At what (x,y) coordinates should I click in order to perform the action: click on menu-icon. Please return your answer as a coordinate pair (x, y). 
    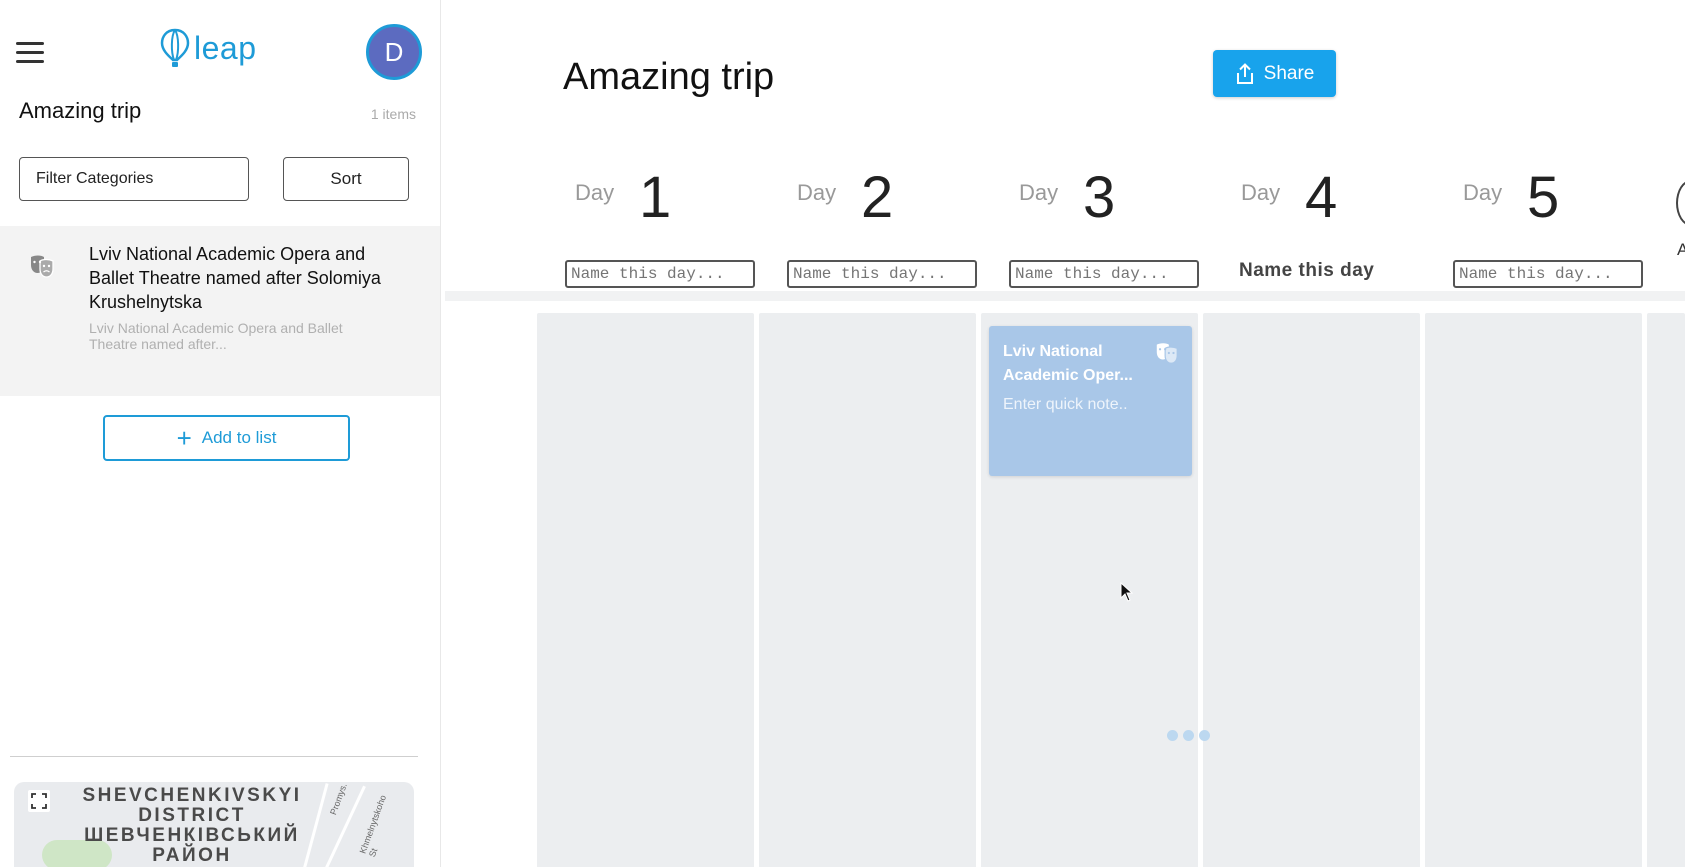
    Looking at the image, I should click on (30, 53).